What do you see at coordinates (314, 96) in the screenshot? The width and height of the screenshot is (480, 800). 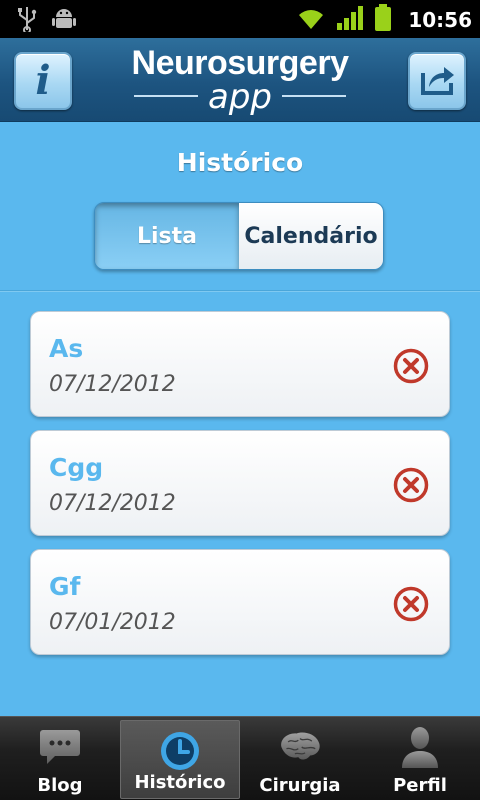 I see `logo-rule-right` at bounding box center [314, 96].